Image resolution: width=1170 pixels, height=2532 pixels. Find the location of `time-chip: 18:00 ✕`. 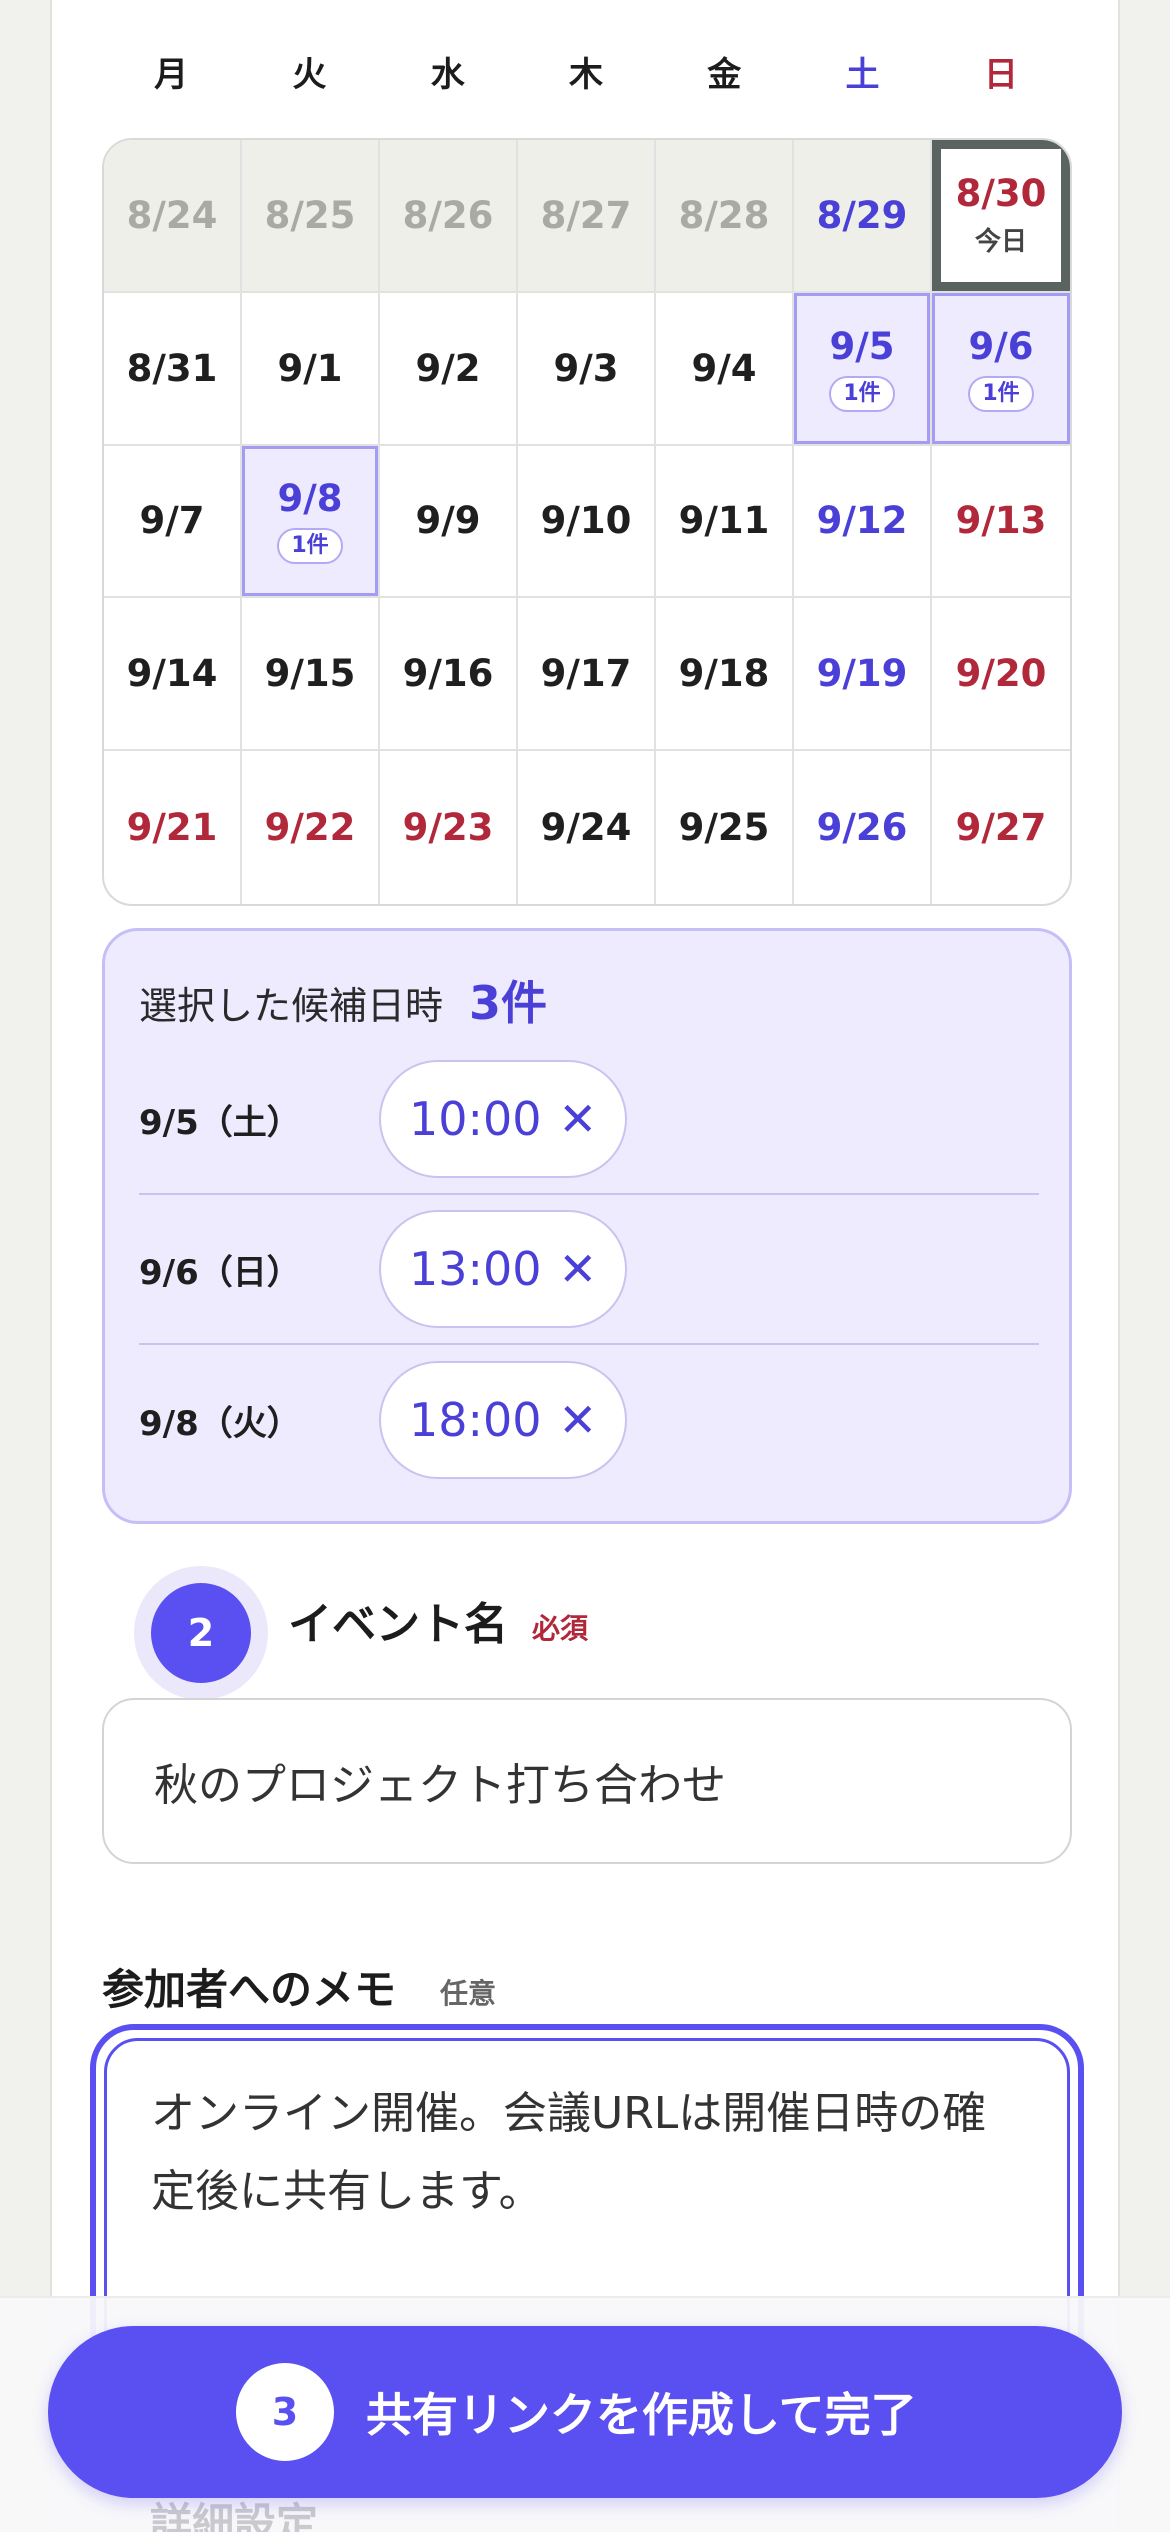

time-chip: 18:00 ✕ is located at coordinates (503, 1420).